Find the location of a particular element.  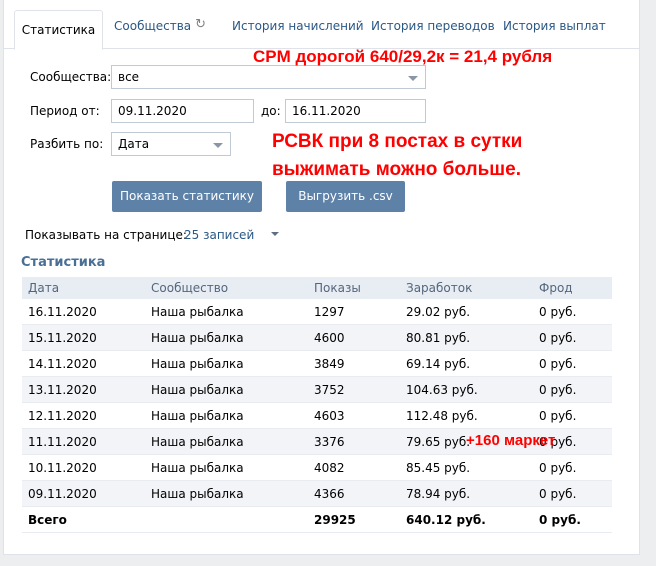

cell-date: 09.11.2020 is located at coordinates (83, 493).